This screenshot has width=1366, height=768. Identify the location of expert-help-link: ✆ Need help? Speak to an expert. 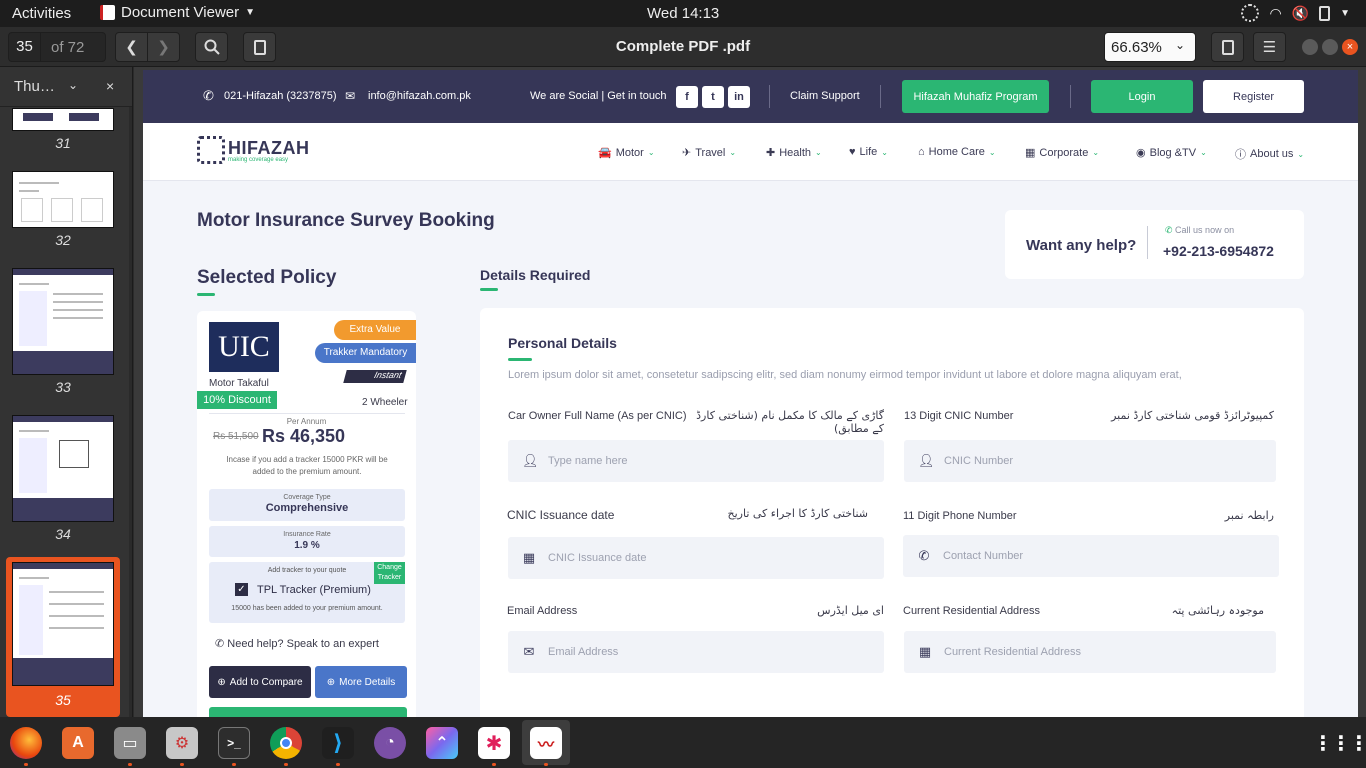
(297, 643).